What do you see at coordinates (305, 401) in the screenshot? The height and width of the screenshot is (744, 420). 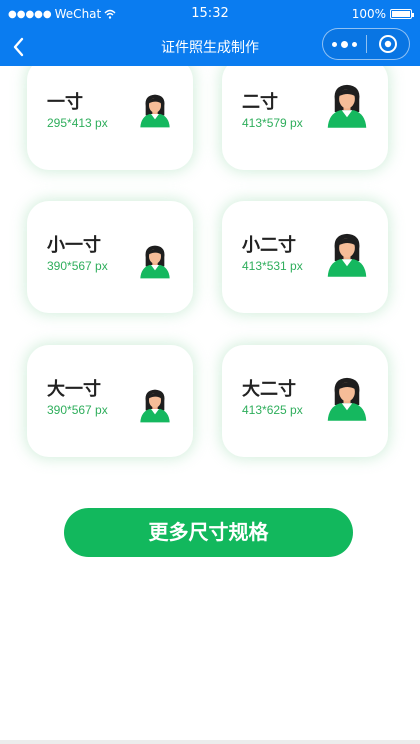 I see `size-card-large-2-inch: 大二寸 413*625 px` at bounding box center [305, 401].